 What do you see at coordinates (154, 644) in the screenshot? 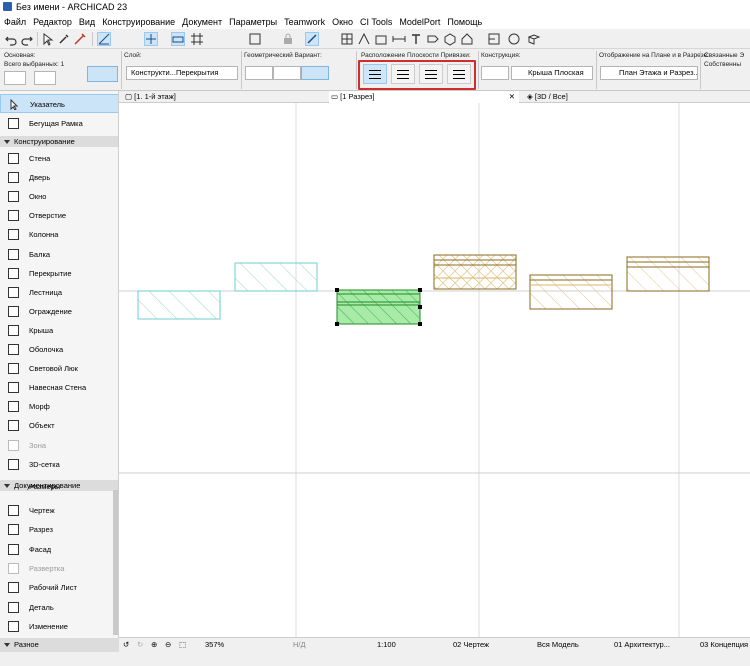
I see `zoom-in-icon: ⊕` at bounding box center [154, 644].